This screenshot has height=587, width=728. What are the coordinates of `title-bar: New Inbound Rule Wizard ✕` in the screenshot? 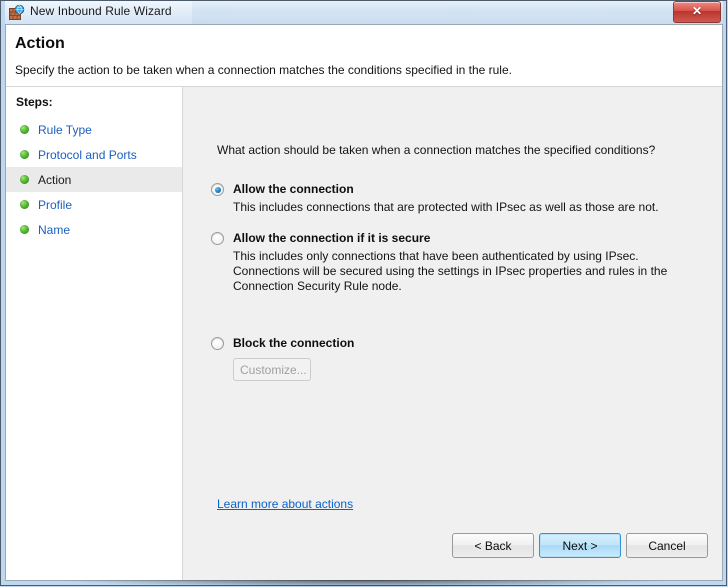 It's located at (364, 12).